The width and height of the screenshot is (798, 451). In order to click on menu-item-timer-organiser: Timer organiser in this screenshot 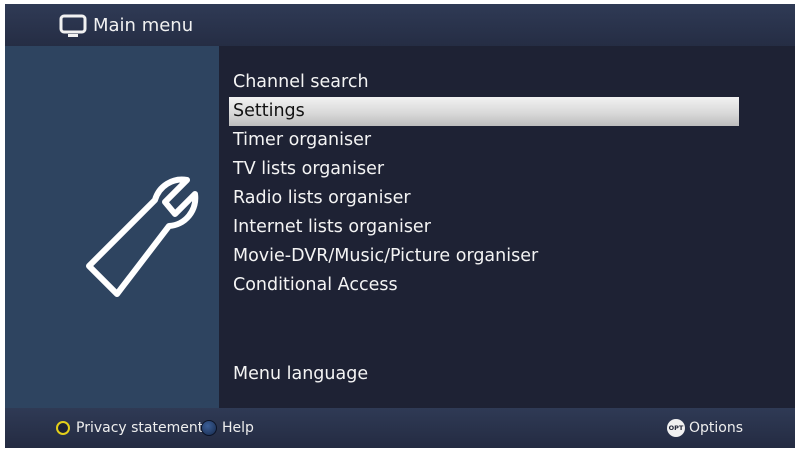, I will do `click(484, 140)`.